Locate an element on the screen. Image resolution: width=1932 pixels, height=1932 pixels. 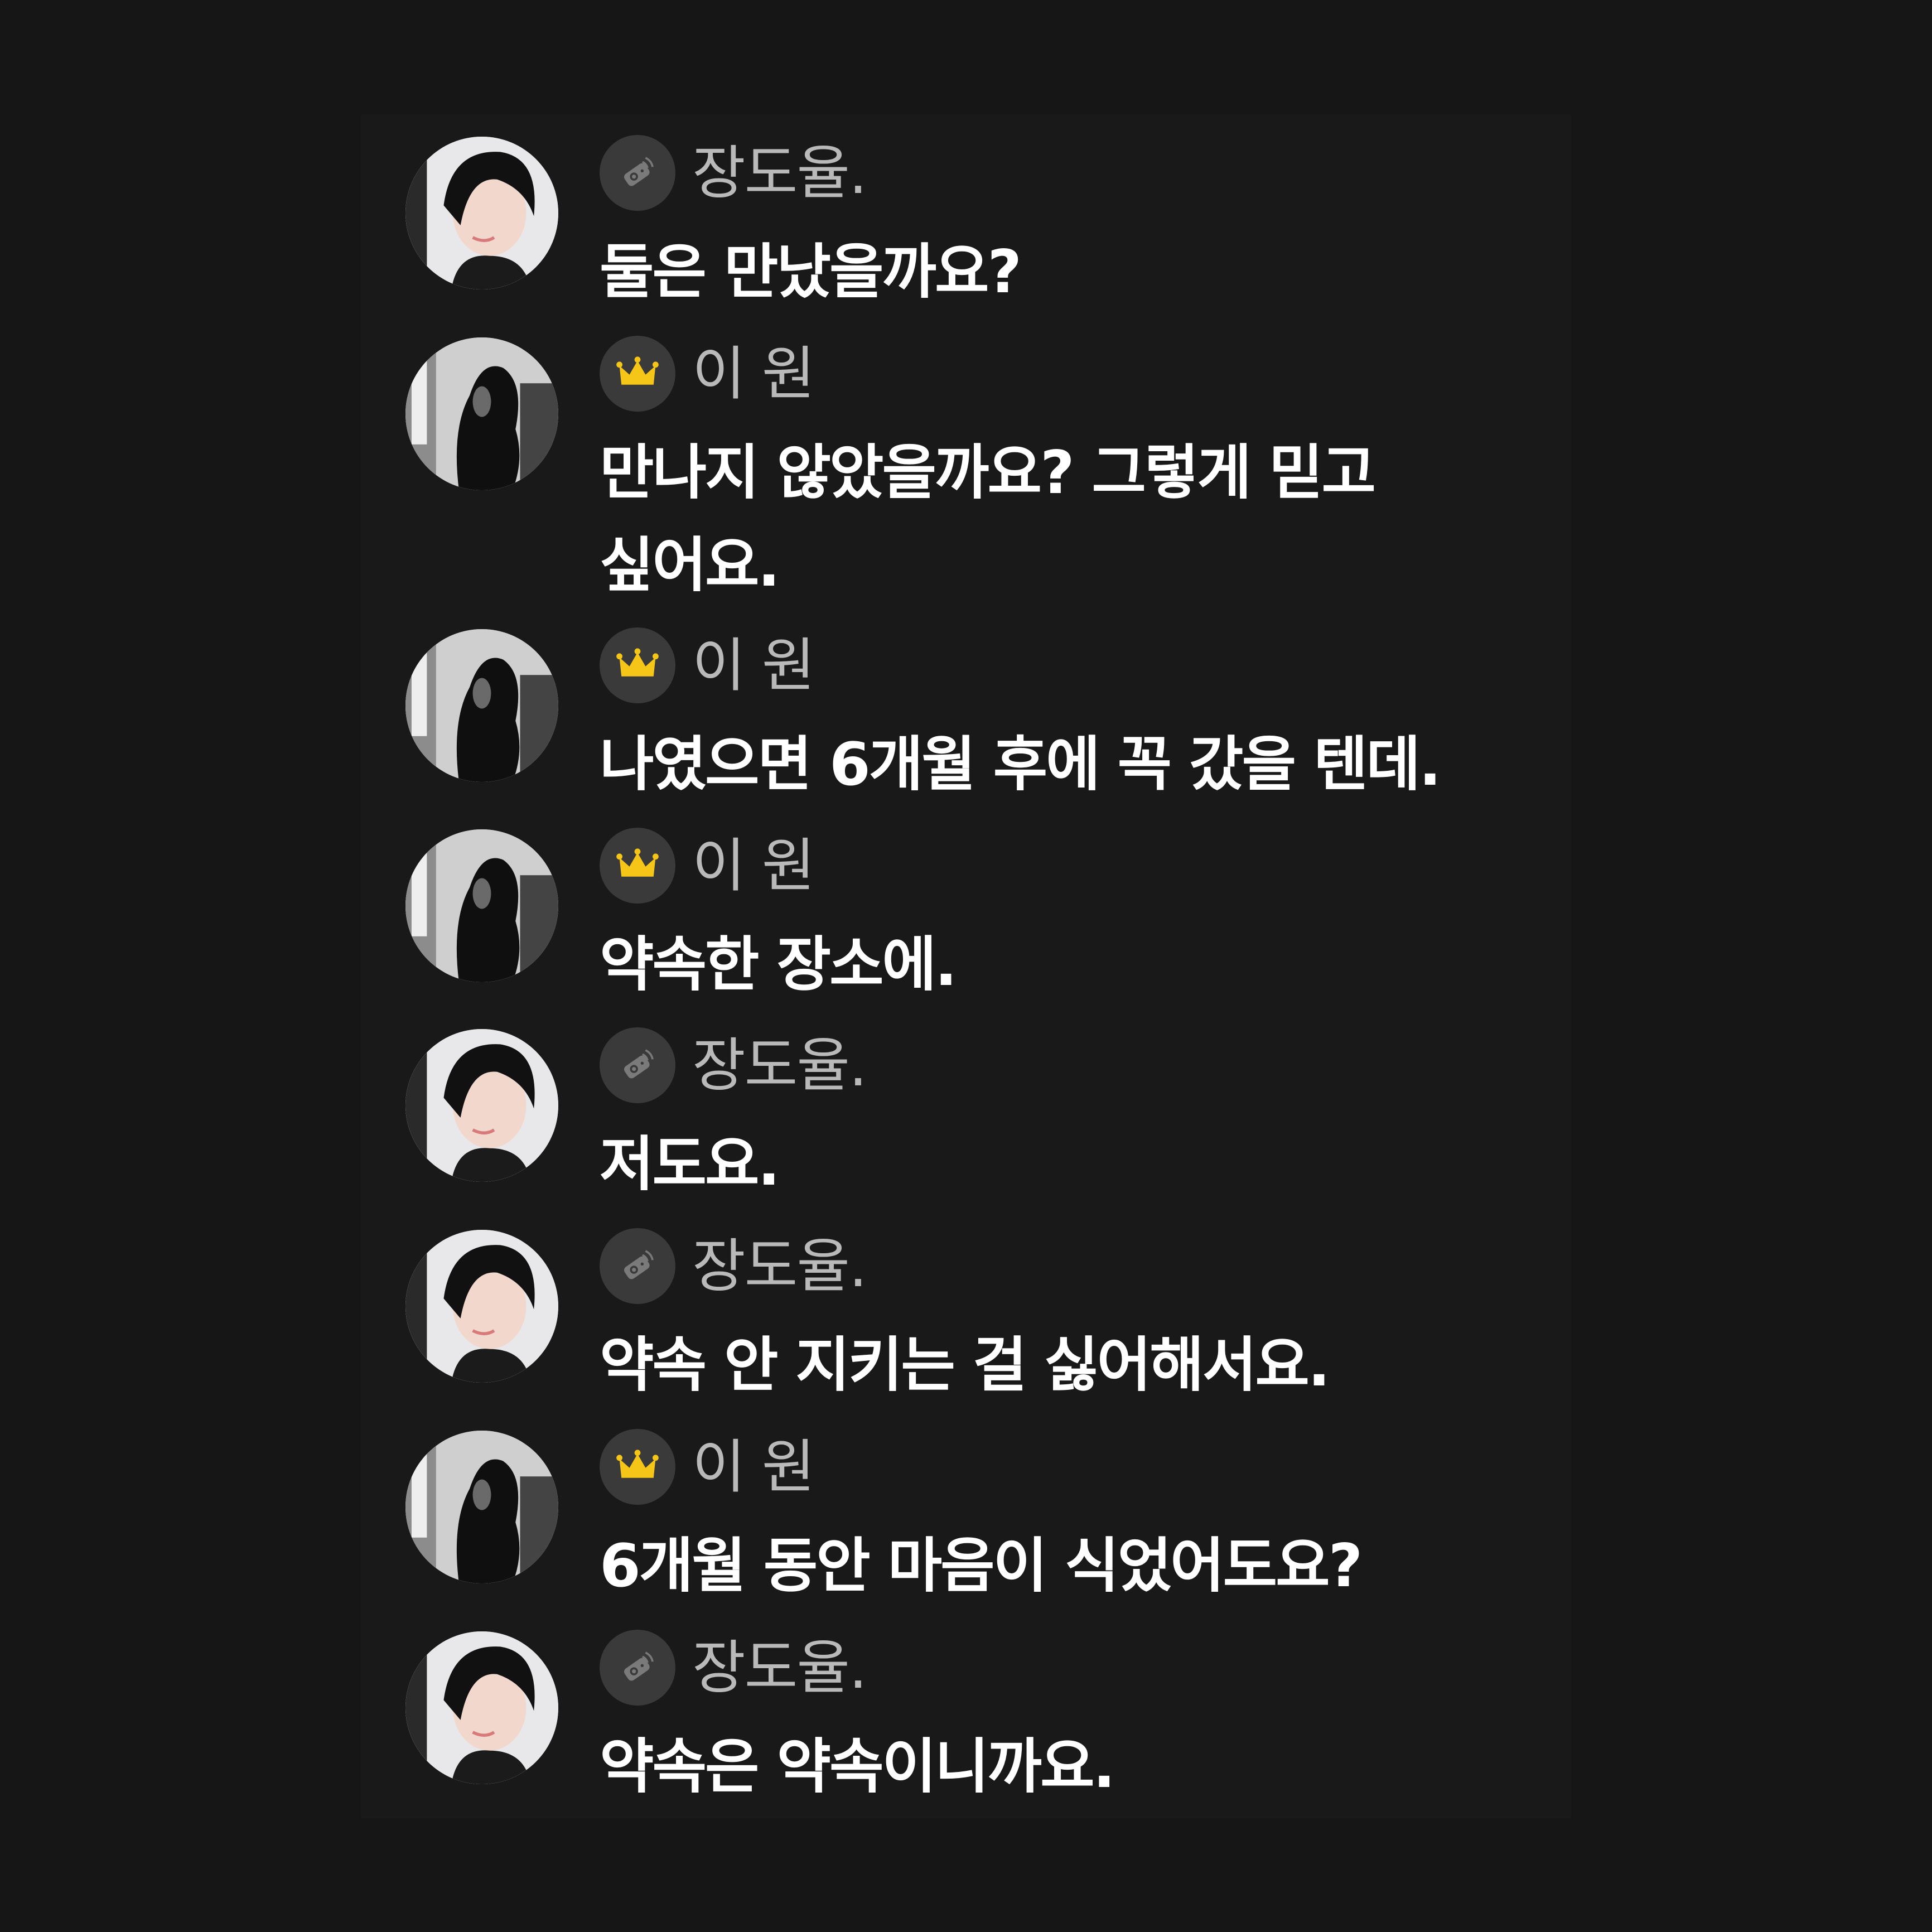
message-text: 6개월 동안 마음이 식었어도요? is located at coordinates (981, 1566).